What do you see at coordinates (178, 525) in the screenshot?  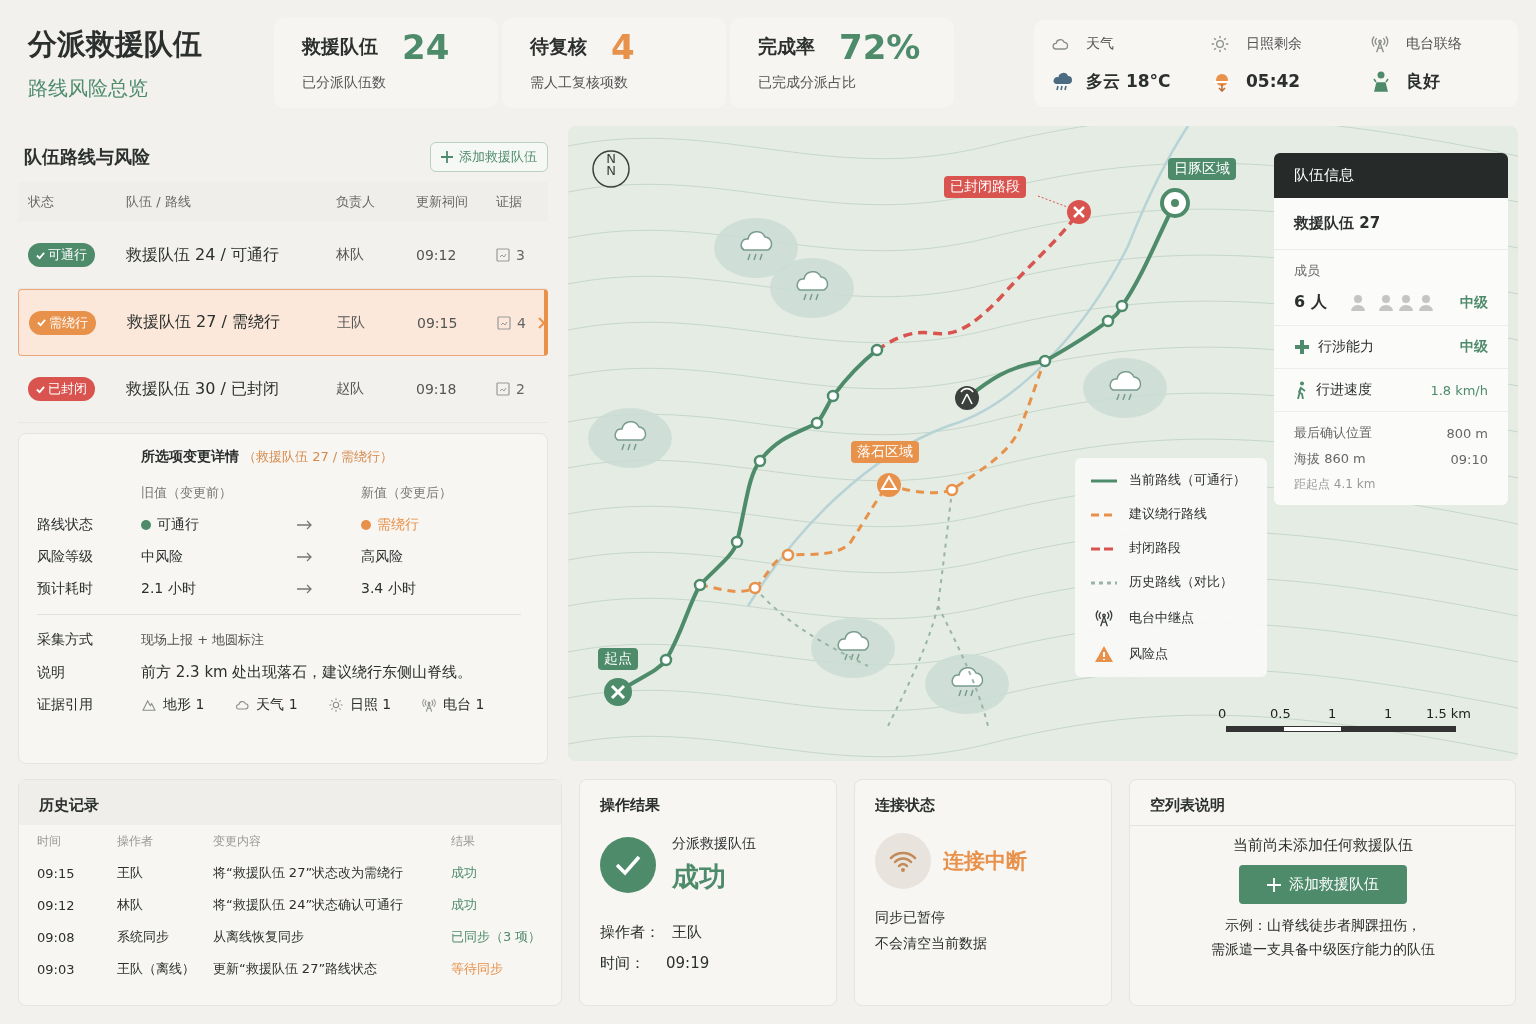 I see `old-value: 可通行` at bounding box center [178, 525].